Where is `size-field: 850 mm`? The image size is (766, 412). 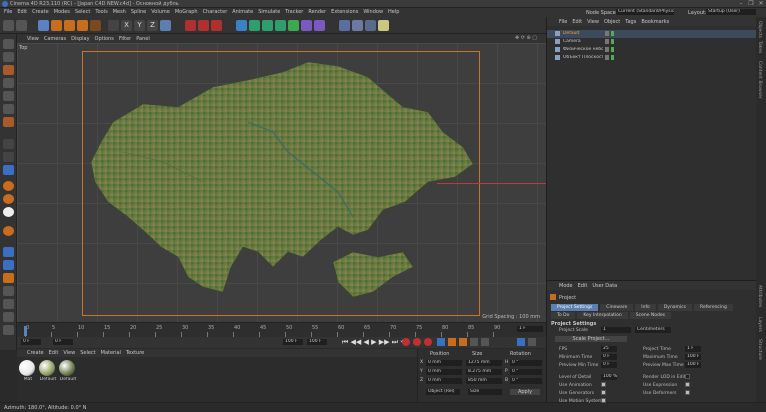
size-field: 850 mm is located at coordinates (484, 381).